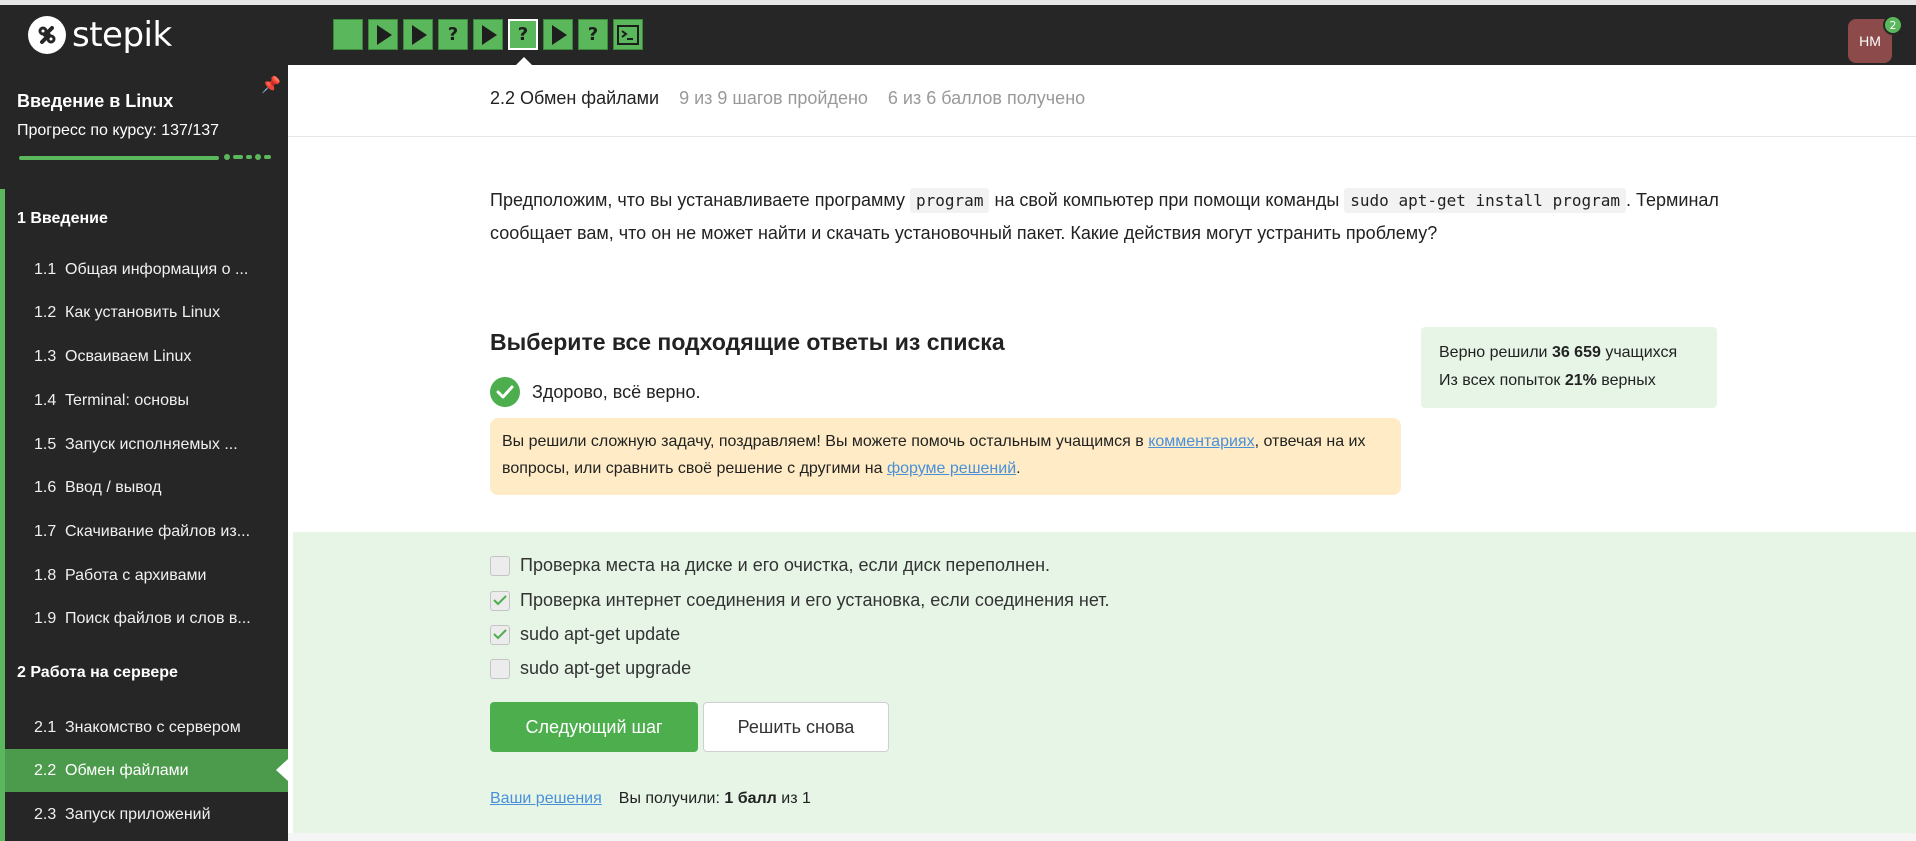  Describe the element at coordinates (1576, 352) in the screenshot. I see `solved-count: 36 659` at that location.